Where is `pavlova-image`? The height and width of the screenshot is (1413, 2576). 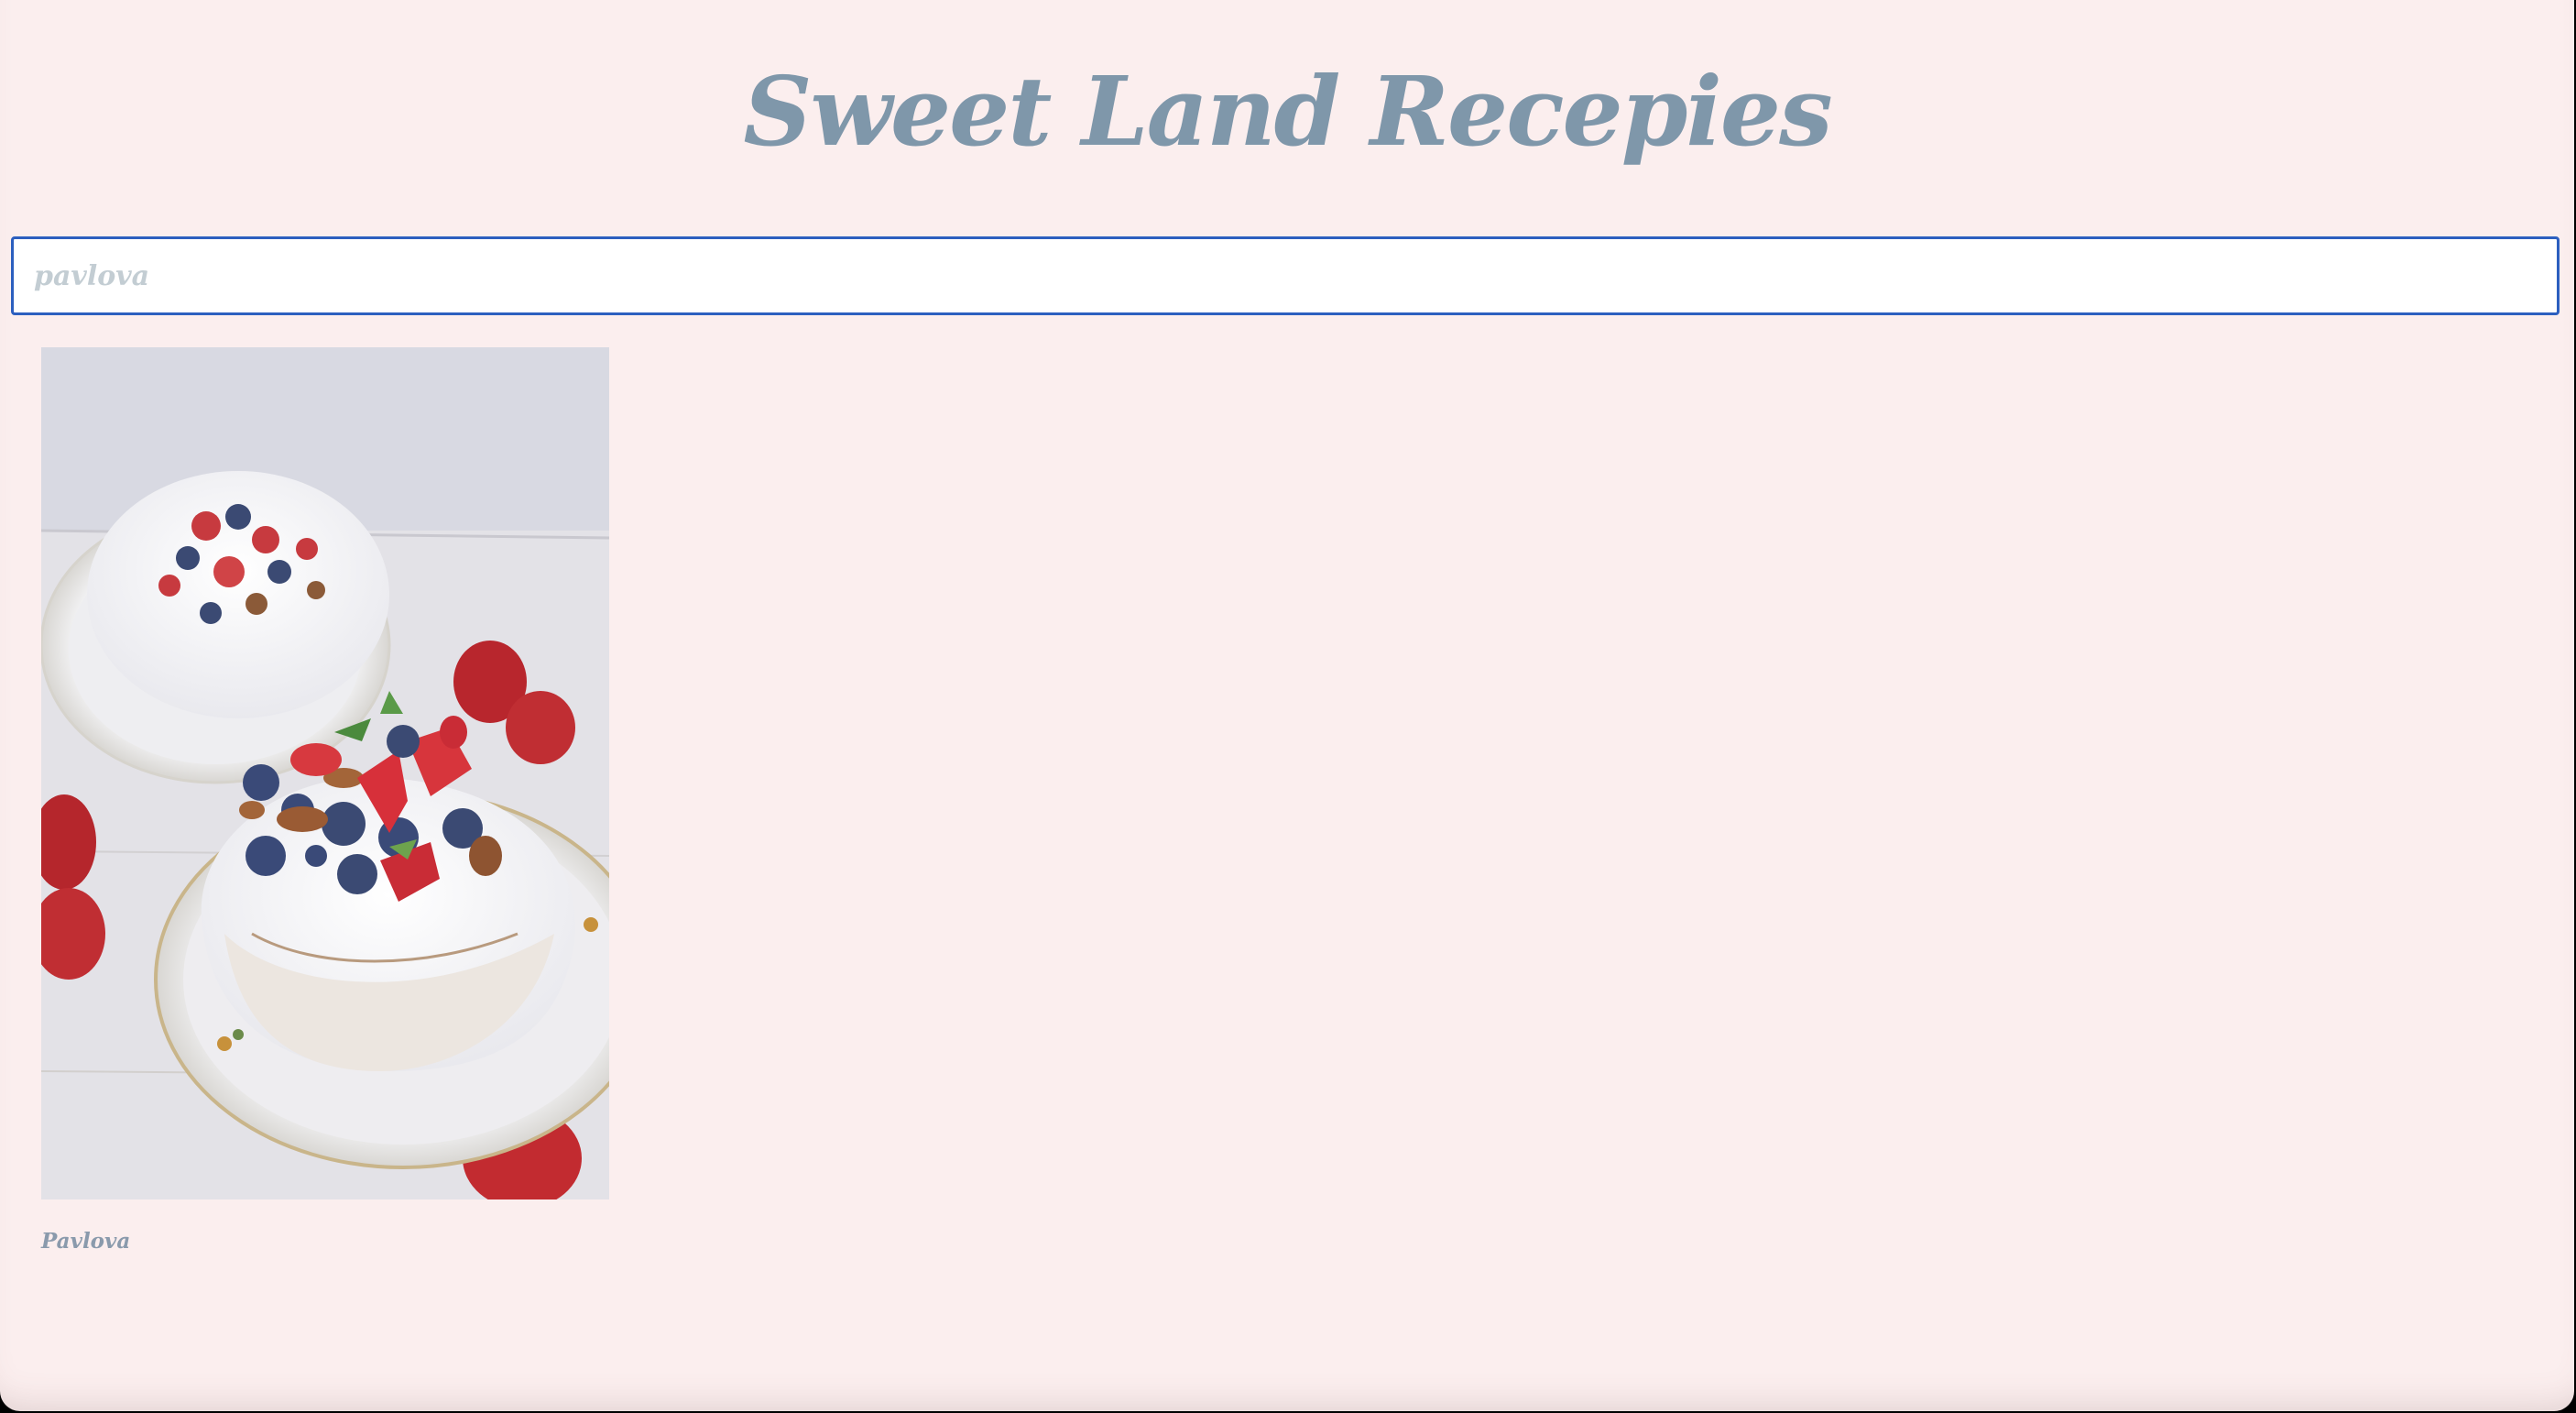
pavlova-image is located at coordinates (325, 773).